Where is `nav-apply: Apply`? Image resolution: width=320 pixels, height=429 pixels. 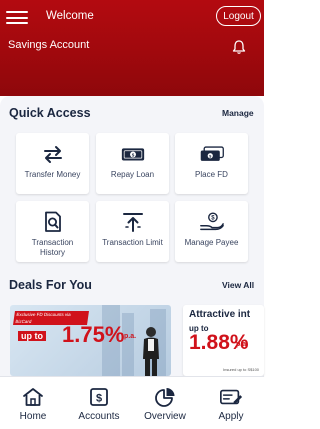 nav-apply: Apply is located at coordinates (231, 403).